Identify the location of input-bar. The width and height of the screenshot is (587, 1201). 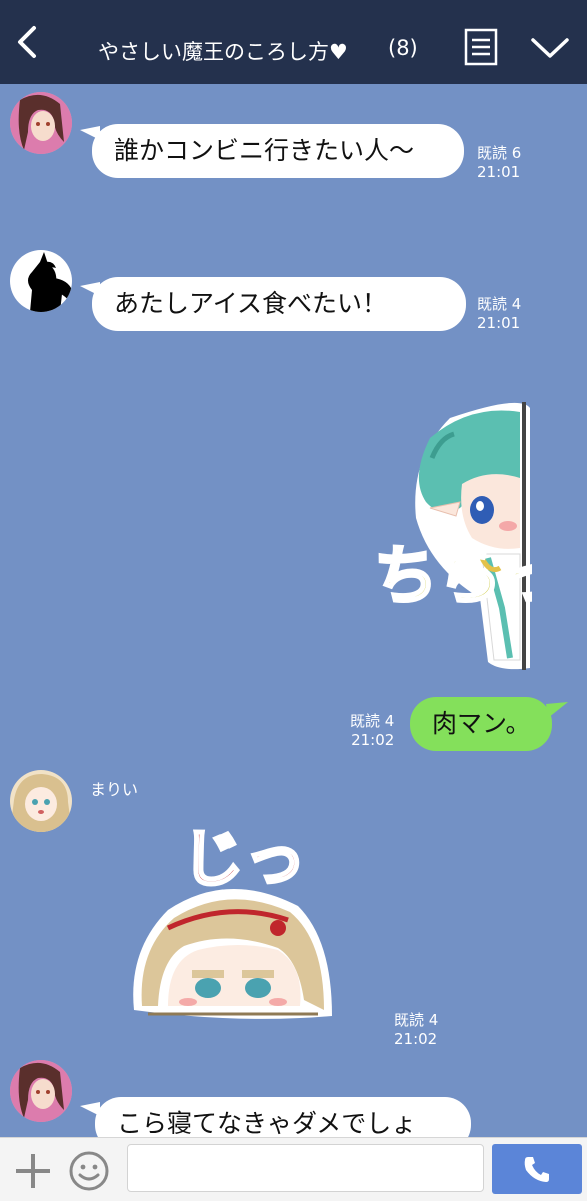
(293, 1169).